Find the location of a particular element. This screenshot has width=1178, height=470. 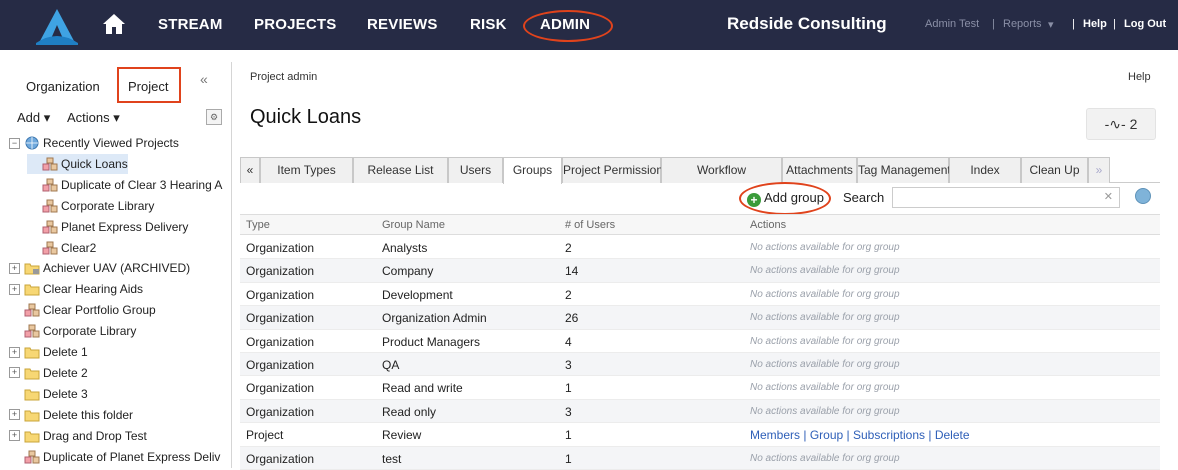

group-name: test is located at coordinates (392, 458).